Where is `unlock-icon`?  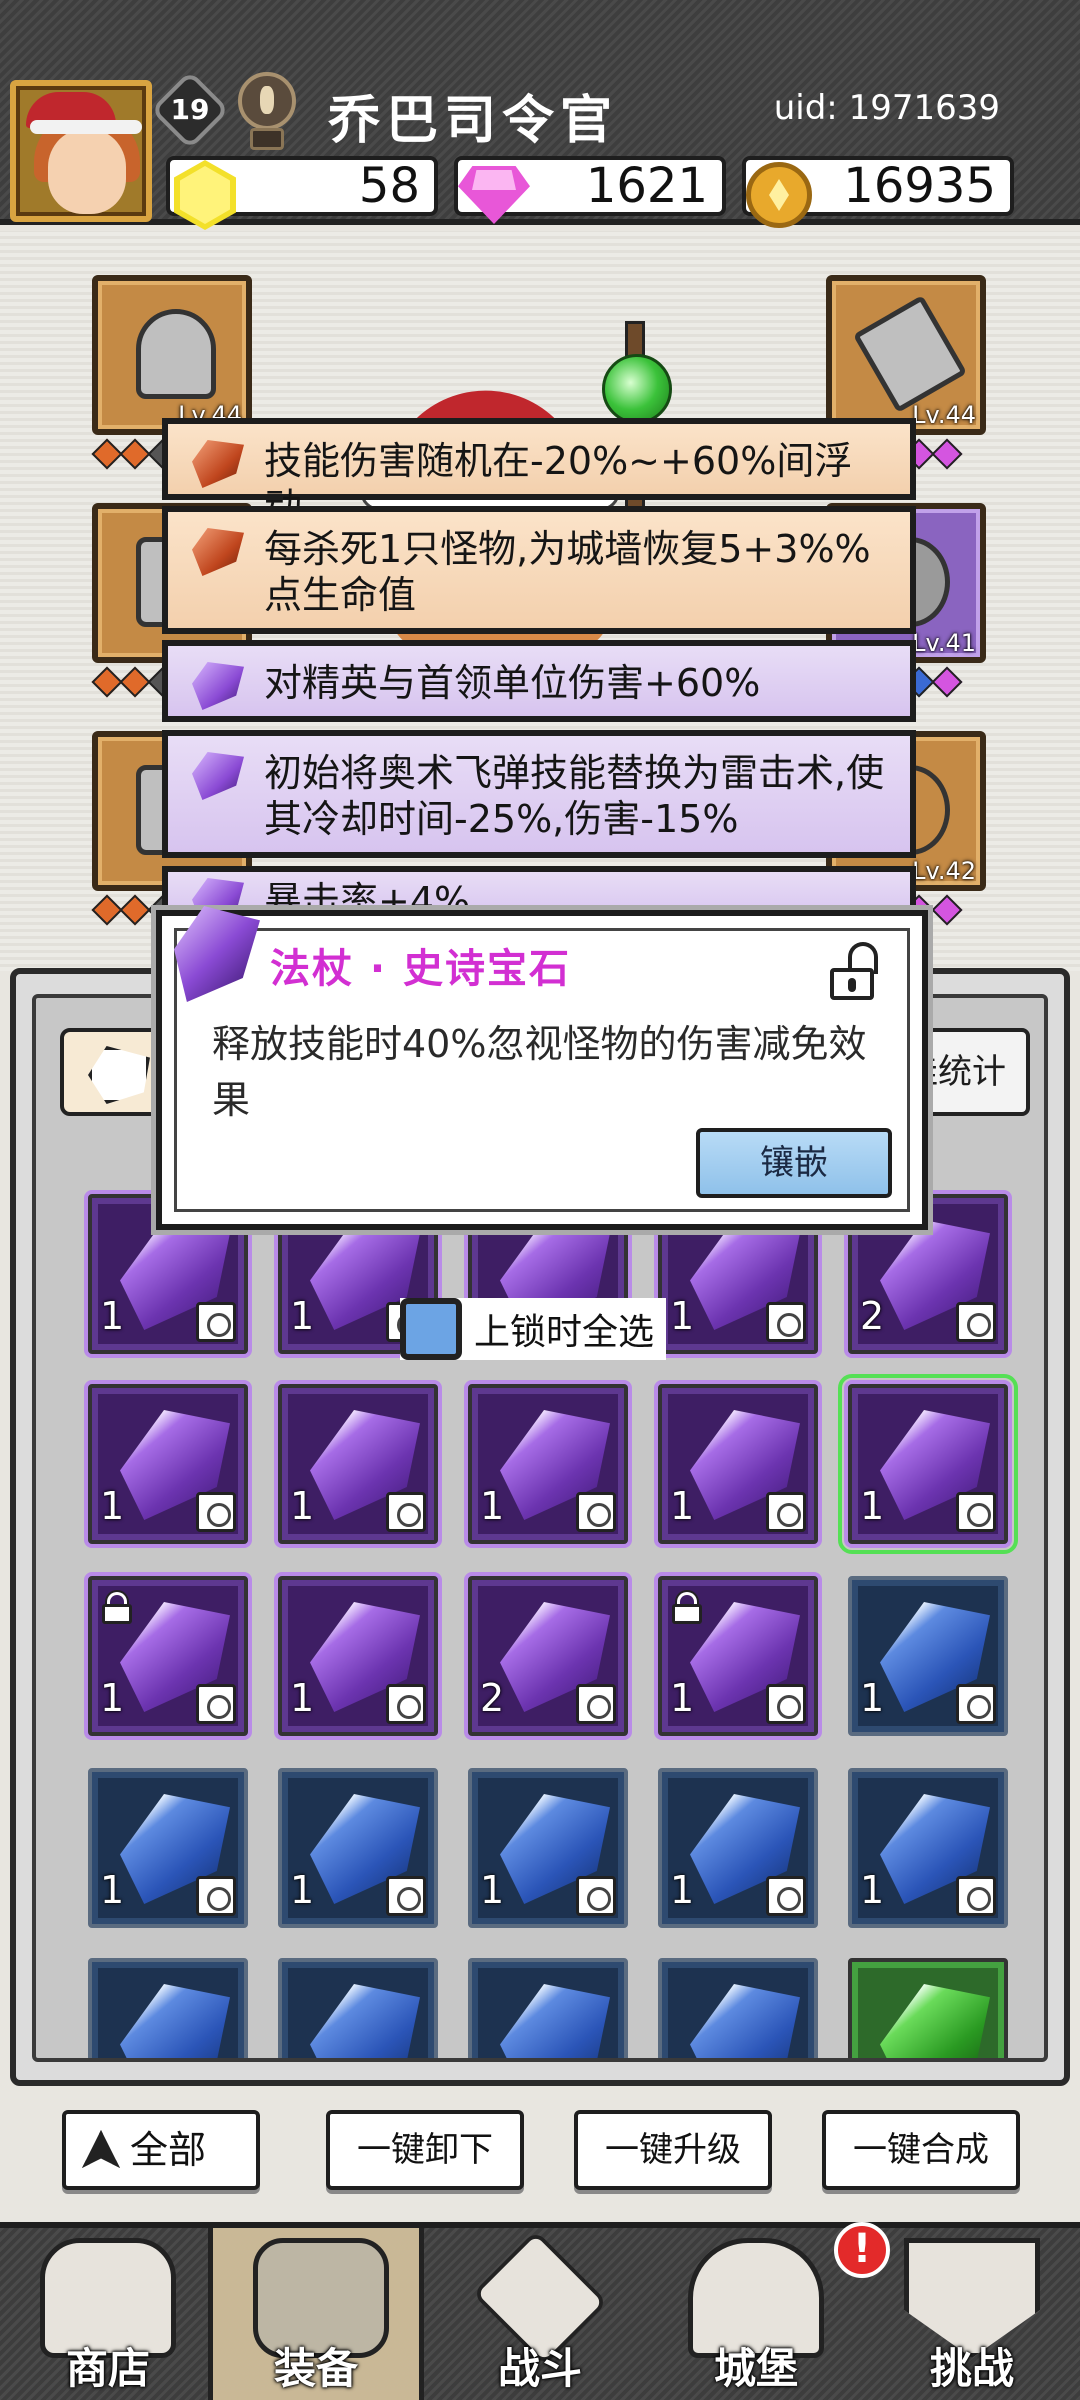
unlock-icon is located at coordinates (854, 972).